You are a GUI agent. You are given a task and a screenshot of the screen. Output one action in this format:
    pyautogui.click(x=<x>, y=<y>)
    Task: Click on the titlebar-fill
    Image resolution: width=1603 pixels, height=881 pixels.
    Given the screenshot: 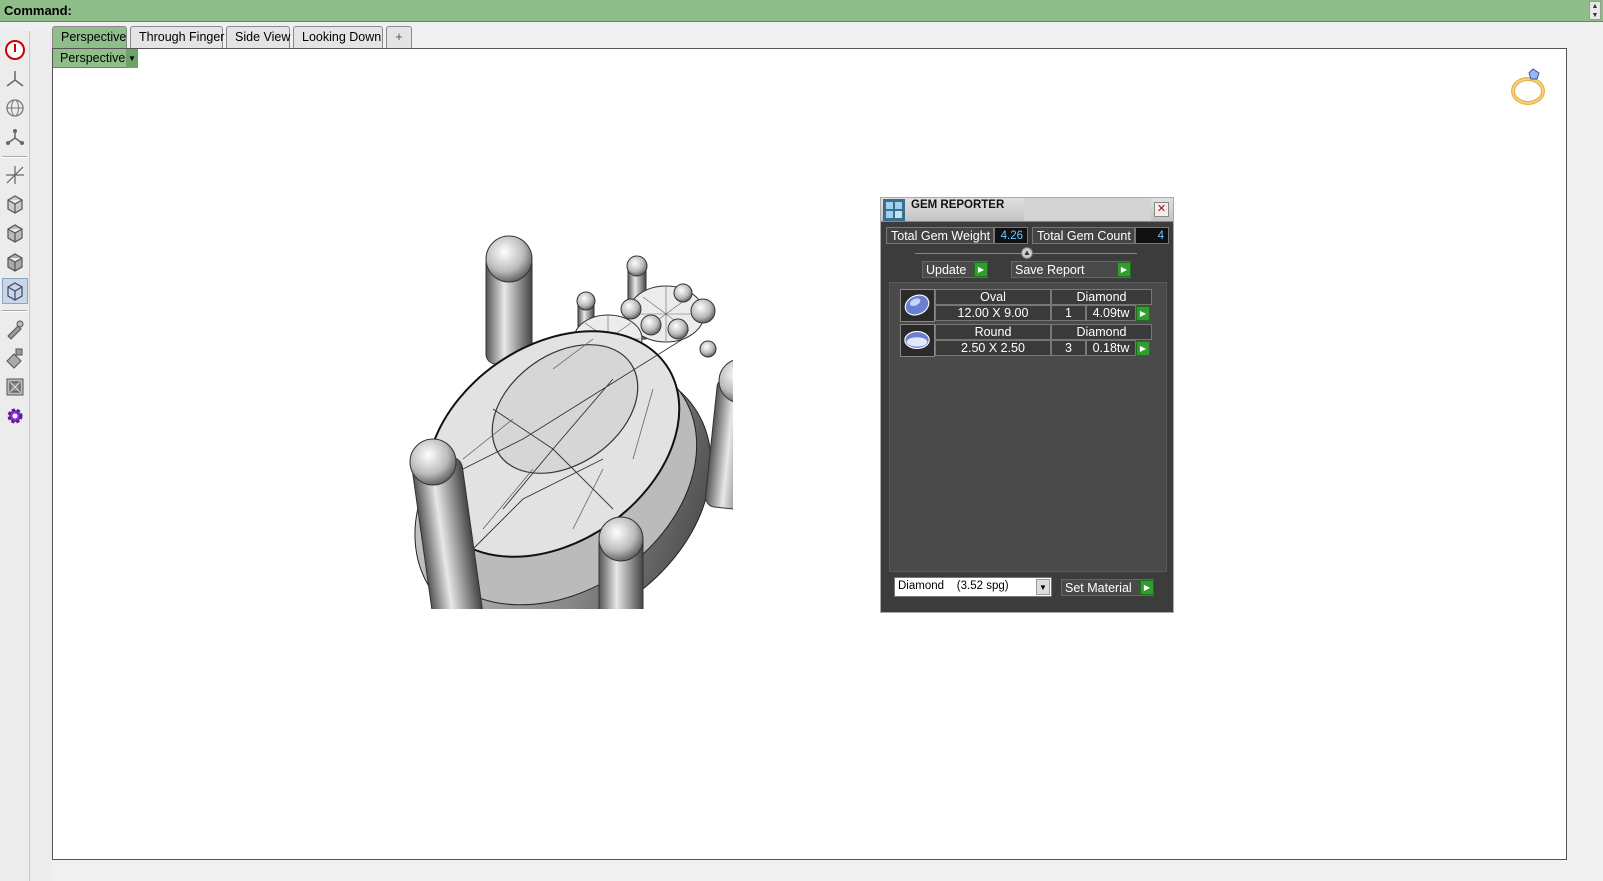 What is the action you would take?
    pyautogui.click(x=1087, y=209)
    